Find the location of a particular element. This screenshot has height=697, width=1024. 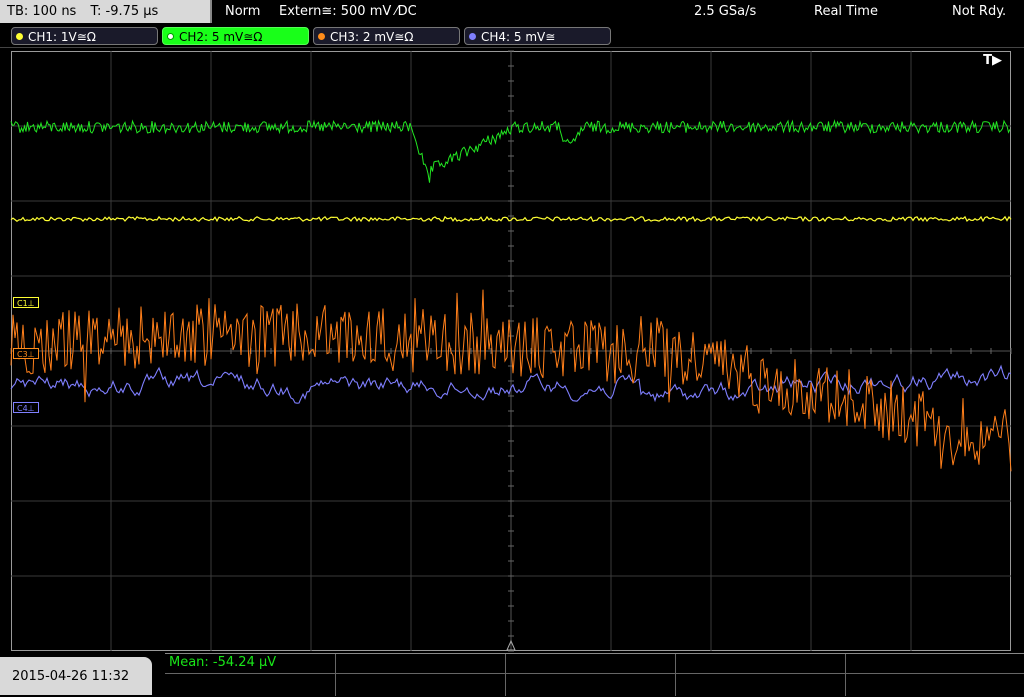

trigger-position-icon: T▶ is located at coordinates (992, 60).